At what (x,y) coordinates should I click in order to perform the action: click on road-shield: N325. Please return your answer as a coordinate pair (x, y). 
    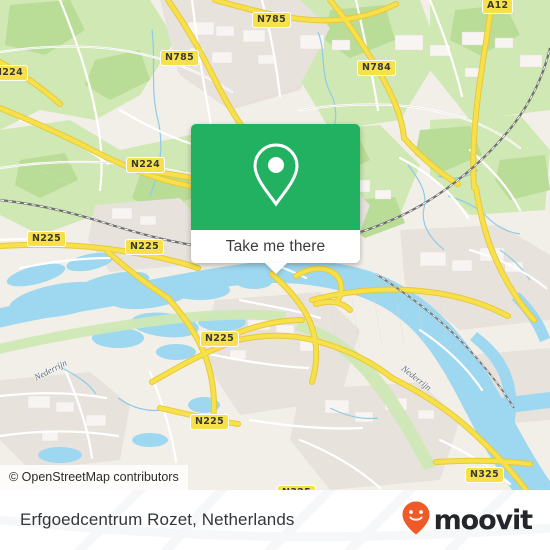
    Looking at the image, I should click on (484, 475).